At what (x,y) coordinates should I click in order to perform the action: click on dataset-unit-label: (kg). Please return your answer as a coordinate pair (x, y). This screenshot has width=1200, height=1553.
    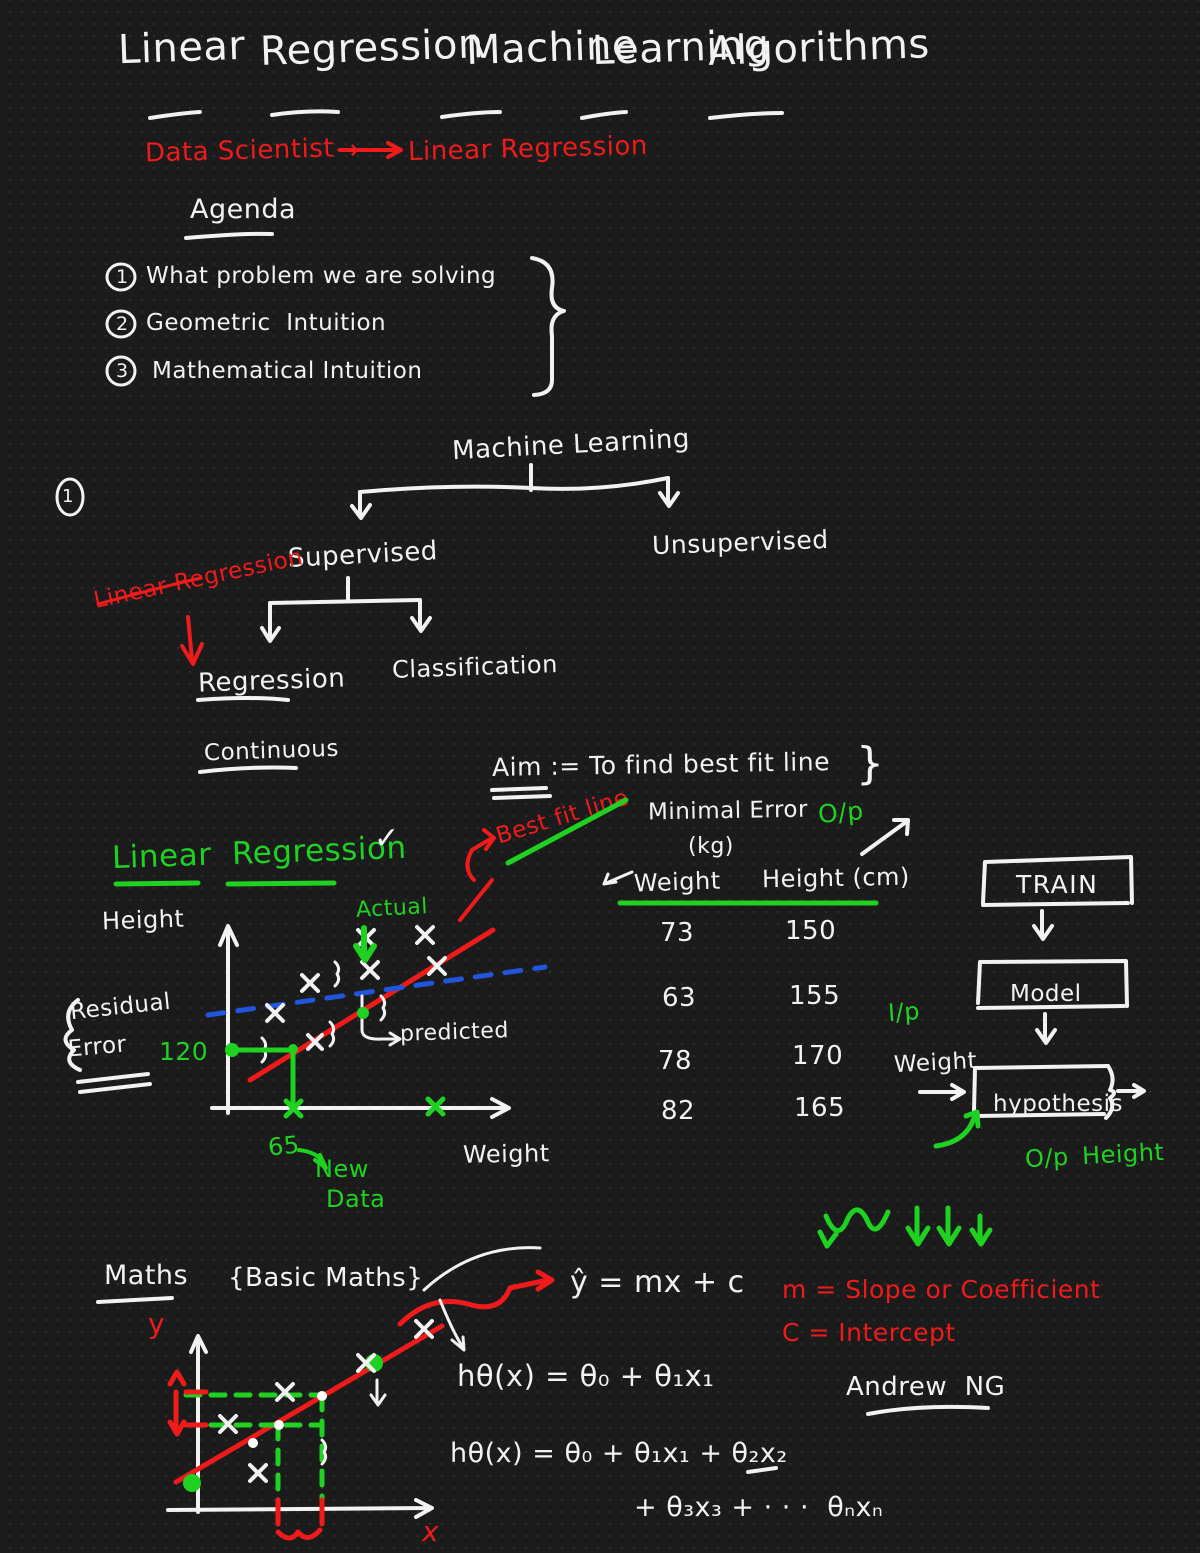
    Looking at the image, I should click on (711, 846).